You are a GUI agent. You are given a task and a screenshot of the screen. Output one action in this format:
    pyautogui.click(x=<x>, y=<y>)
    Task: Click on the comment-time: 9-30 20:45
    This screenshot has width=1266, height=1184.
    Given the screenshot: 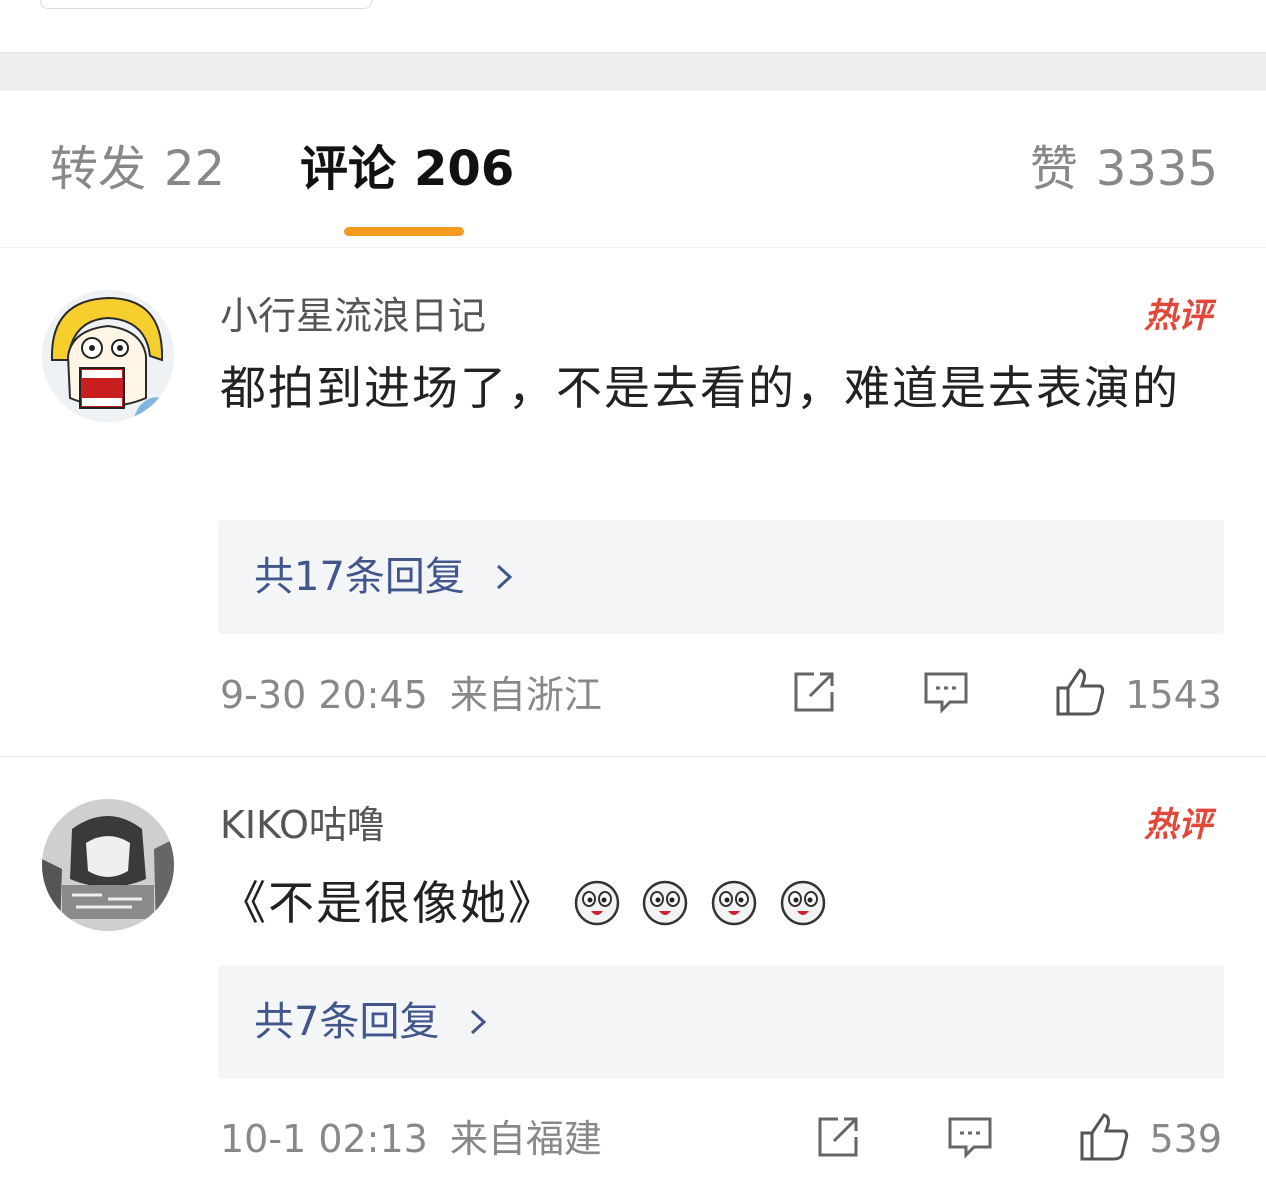 What is the action you would take?
    pyautogui.click(x=324, y=695)
    